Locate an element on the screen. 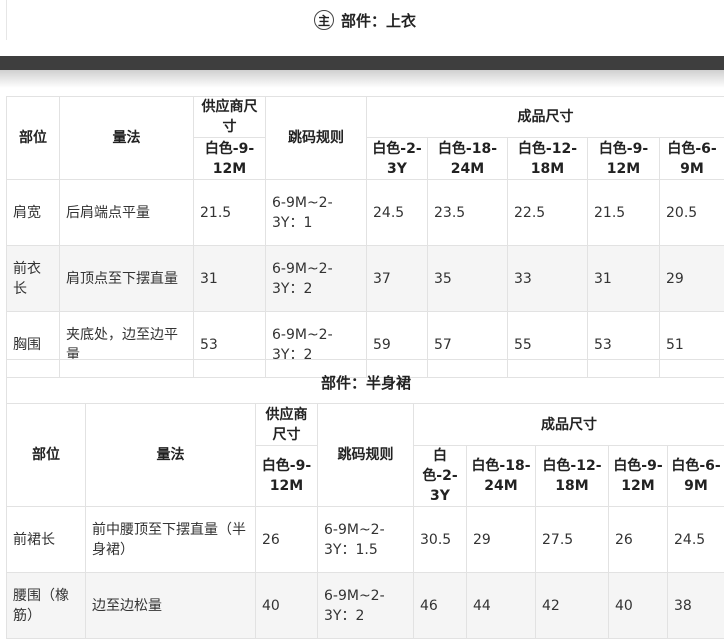 This screenshot has height=639, width=724. cell-part: 肩宽 is located at coordinates (33, 213).